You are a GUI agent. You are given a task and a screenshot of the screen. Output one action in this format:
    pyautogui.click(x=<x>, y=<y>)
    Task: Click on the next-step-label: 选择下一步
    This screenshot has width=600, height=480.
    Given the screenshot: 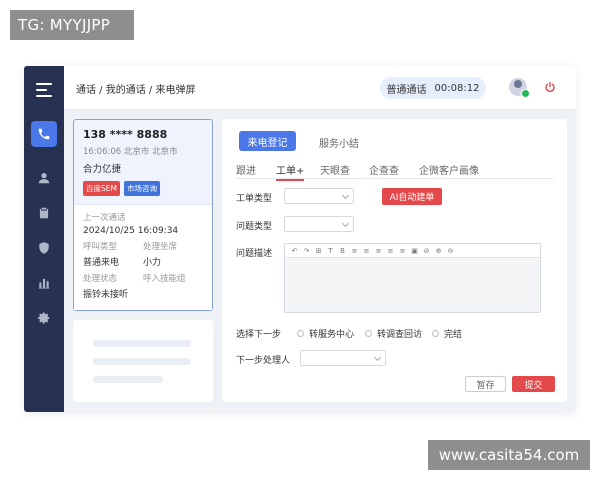 What is the action you would take?
    pyautogui.click(x=259, y=335)
    